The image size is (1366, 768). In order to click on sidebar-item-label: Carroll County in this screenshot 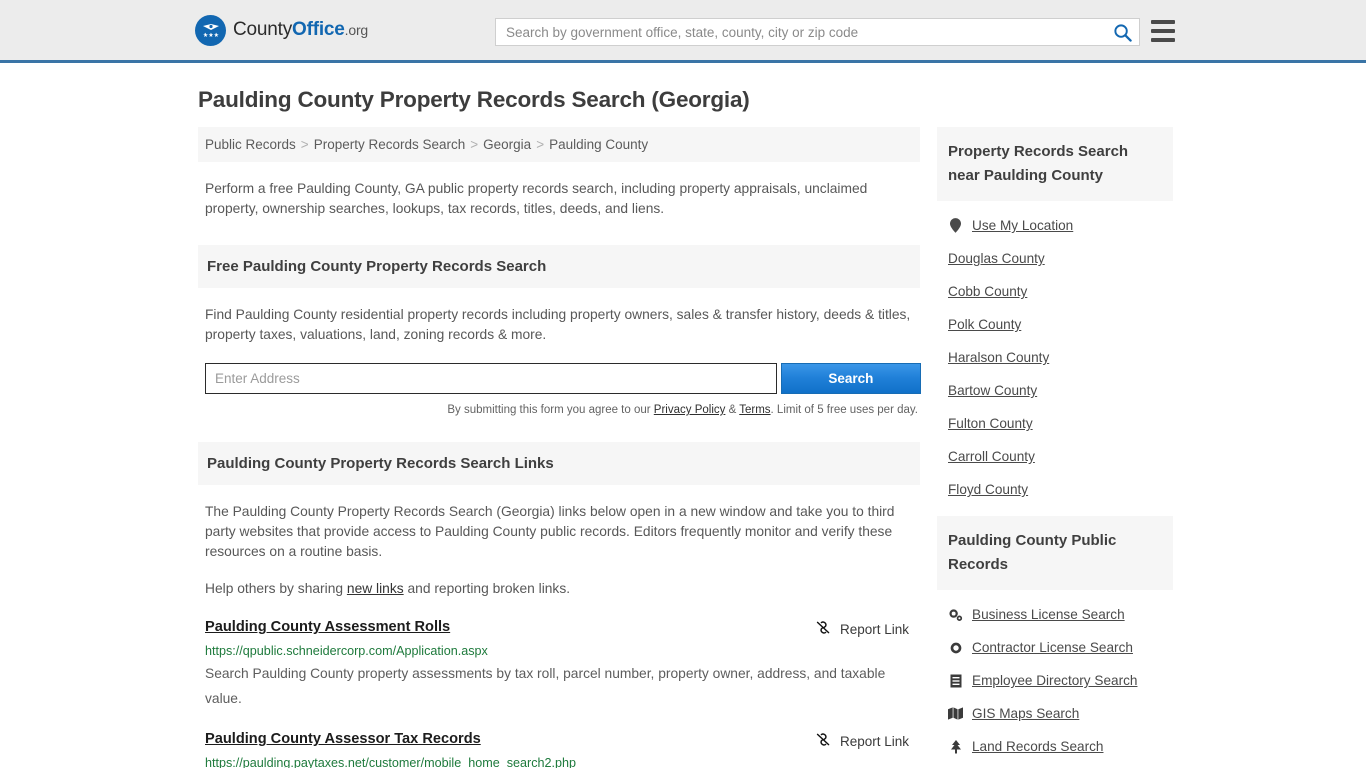, I will do `click(991, 456)`.